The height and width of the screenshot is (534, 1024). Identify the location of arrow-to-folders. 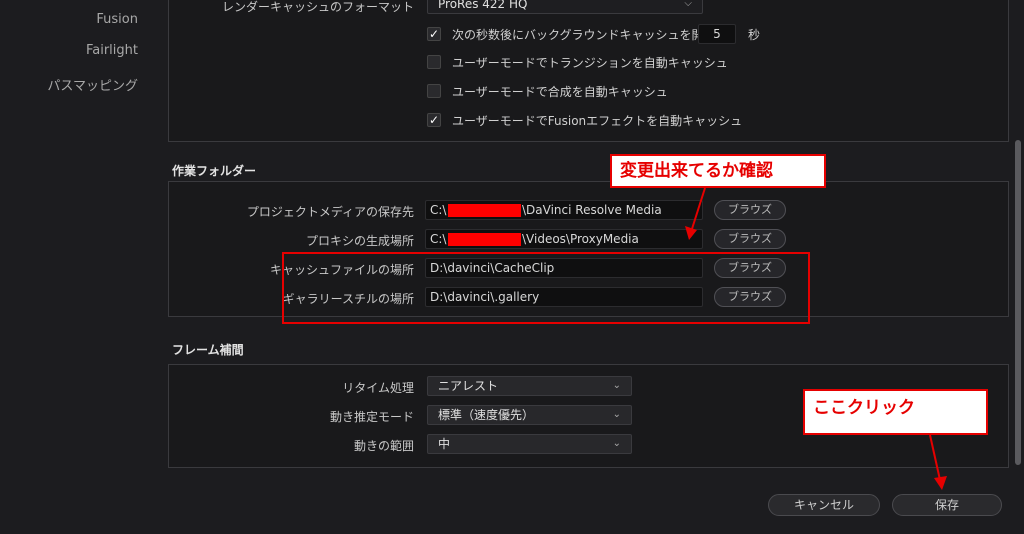
(695, 213).